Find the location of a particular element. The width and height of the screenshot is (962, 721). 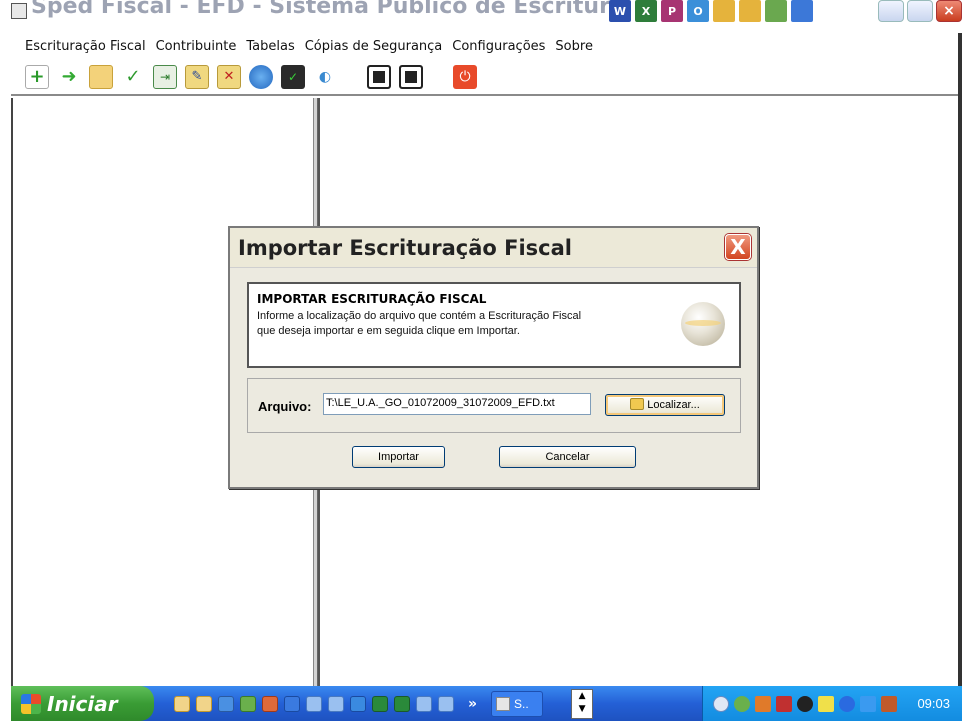

app-icon is located at coordinates (19, 11).